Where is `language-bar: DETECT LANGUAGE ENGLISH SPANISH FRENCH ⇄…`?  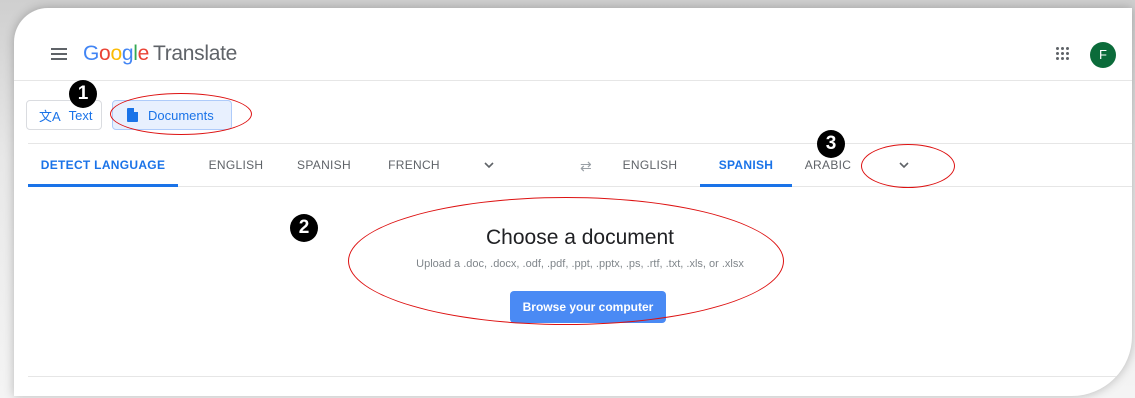
language-bar: DETECT LANGUAGE ENGLISH SPANISH FRENCH ⇄… is located at coordinates (580, 165).